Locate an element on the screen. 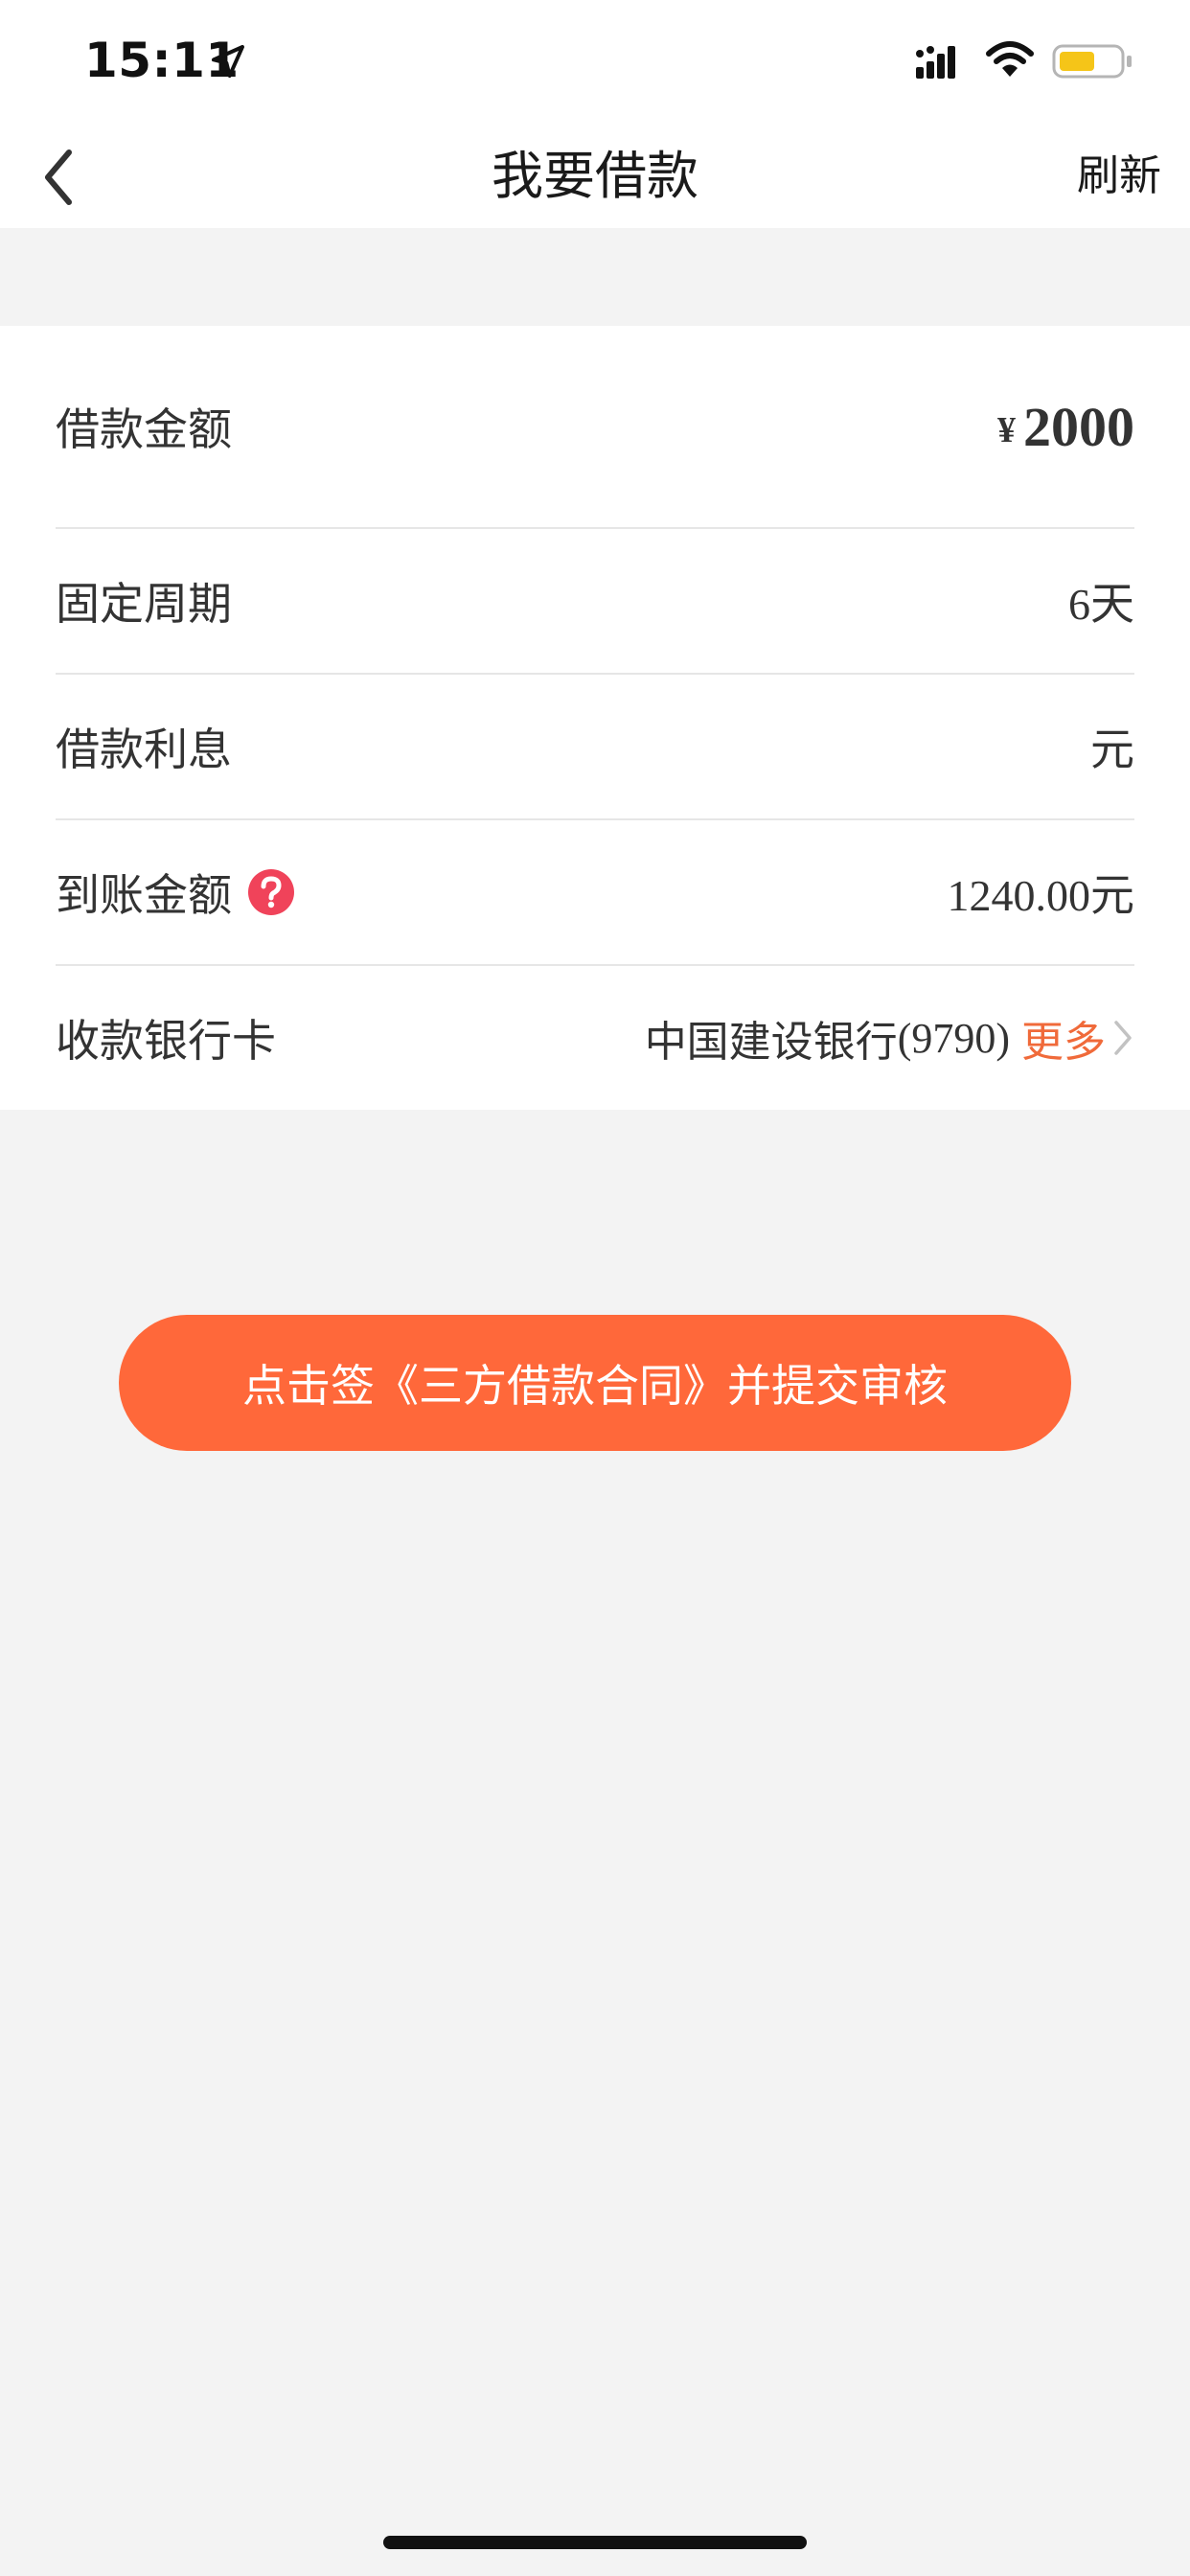 This screenshot has height=2576, width=1190. currency-symbol: ¥ is located at coordinates (1007, 430).